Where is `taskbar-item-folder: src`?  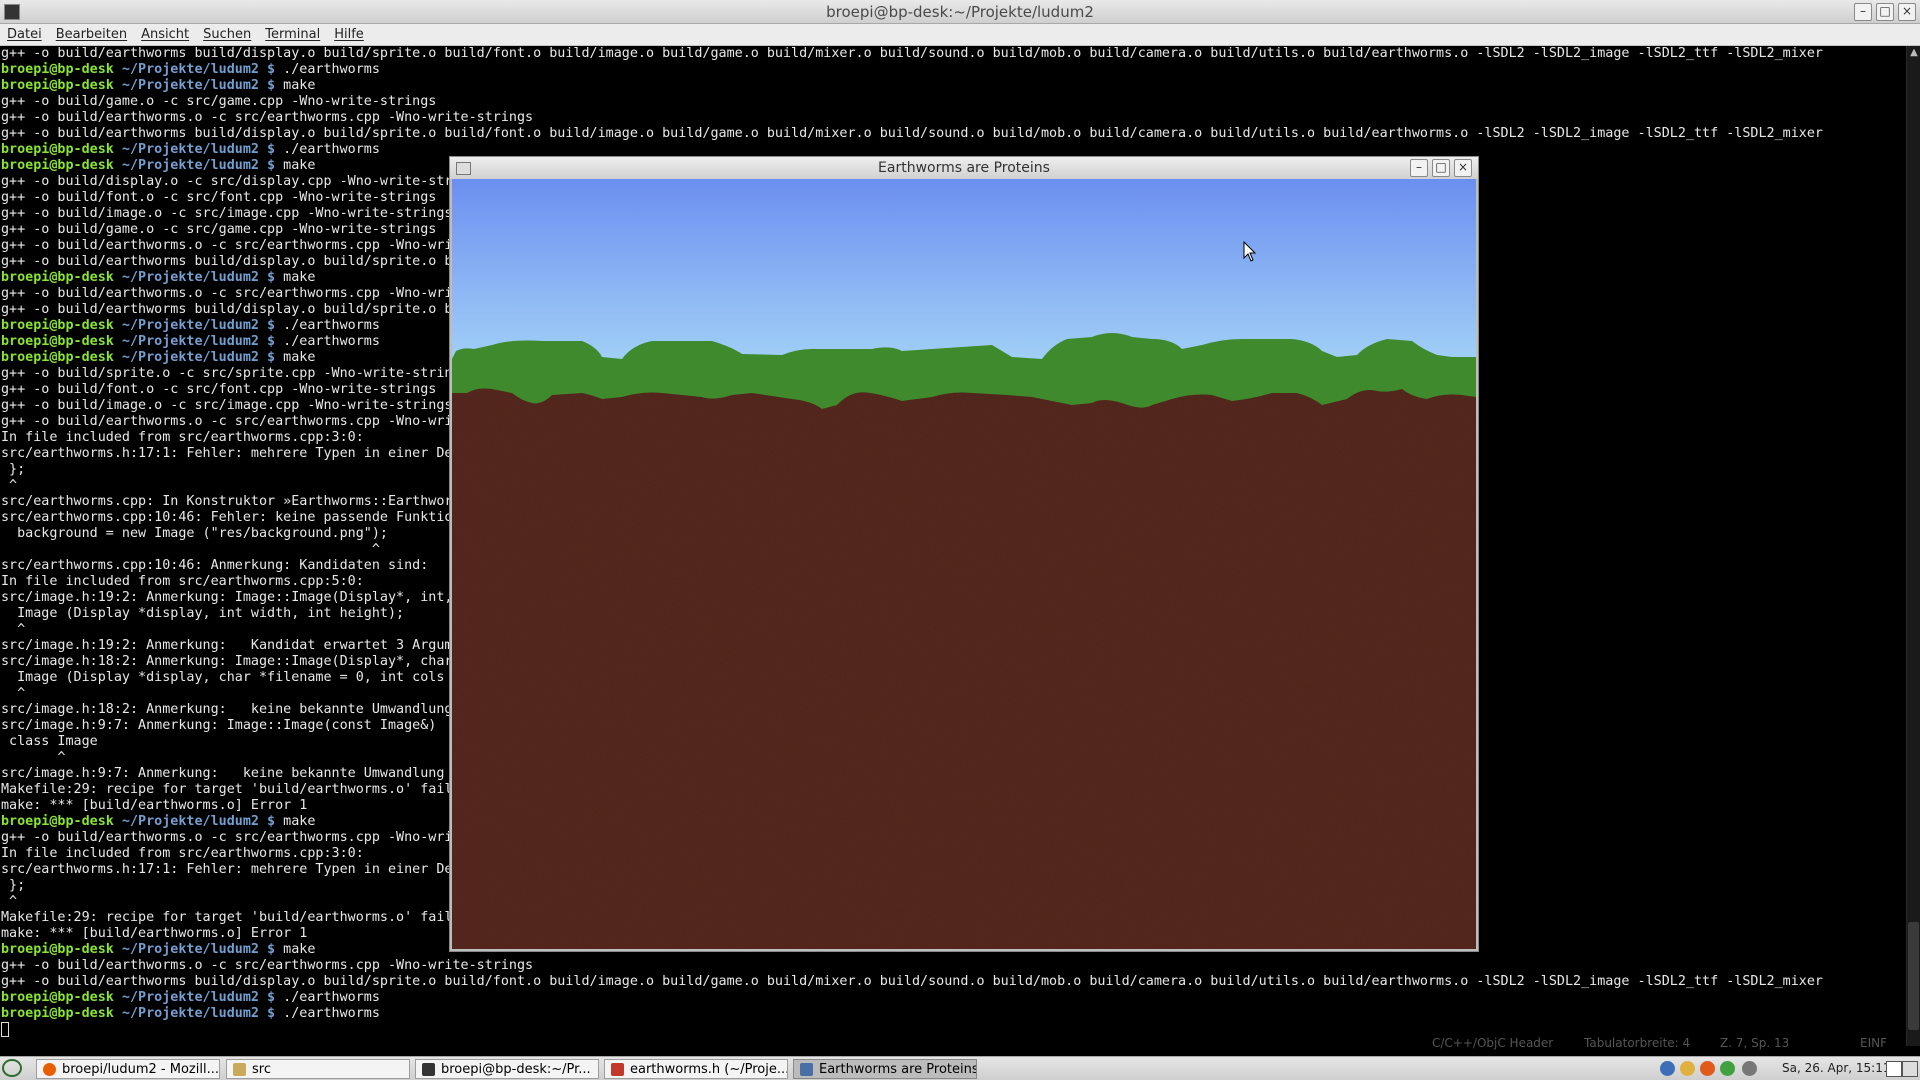 taskbar-item-folder: src is located at coordinates (318, 1069).